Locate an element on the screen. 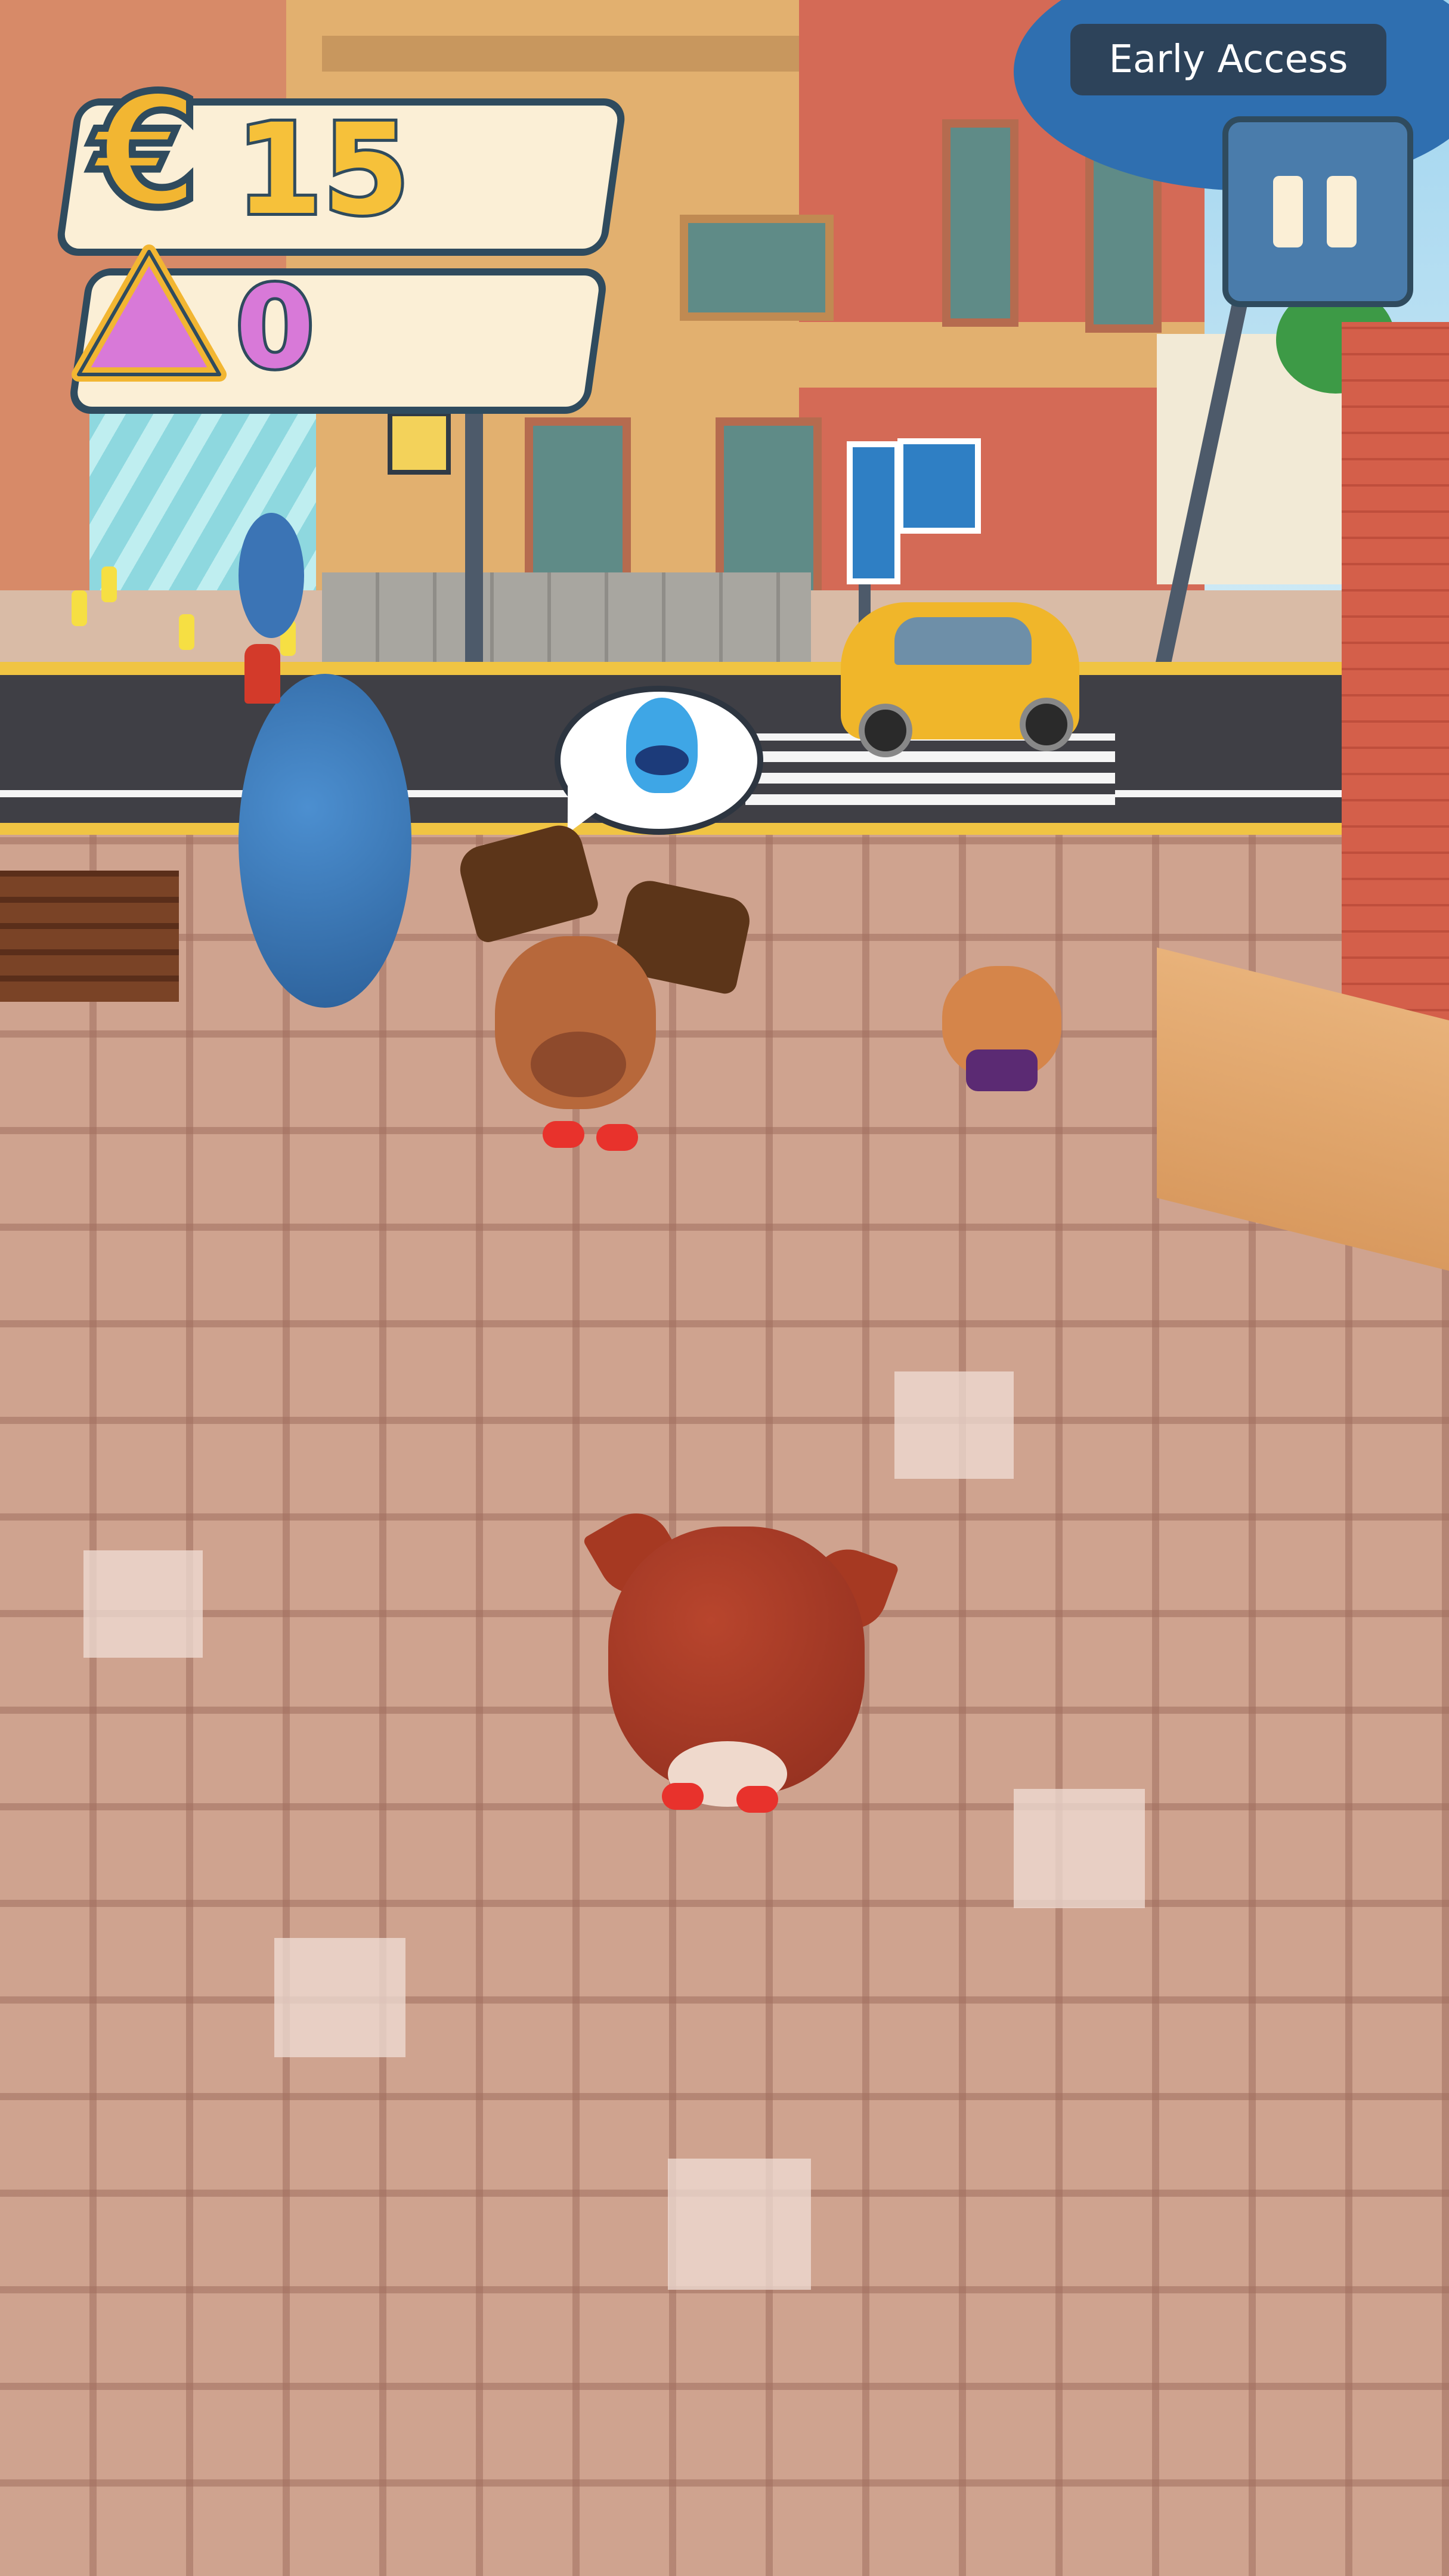  street-lamp is located at coordinates (420, 443).